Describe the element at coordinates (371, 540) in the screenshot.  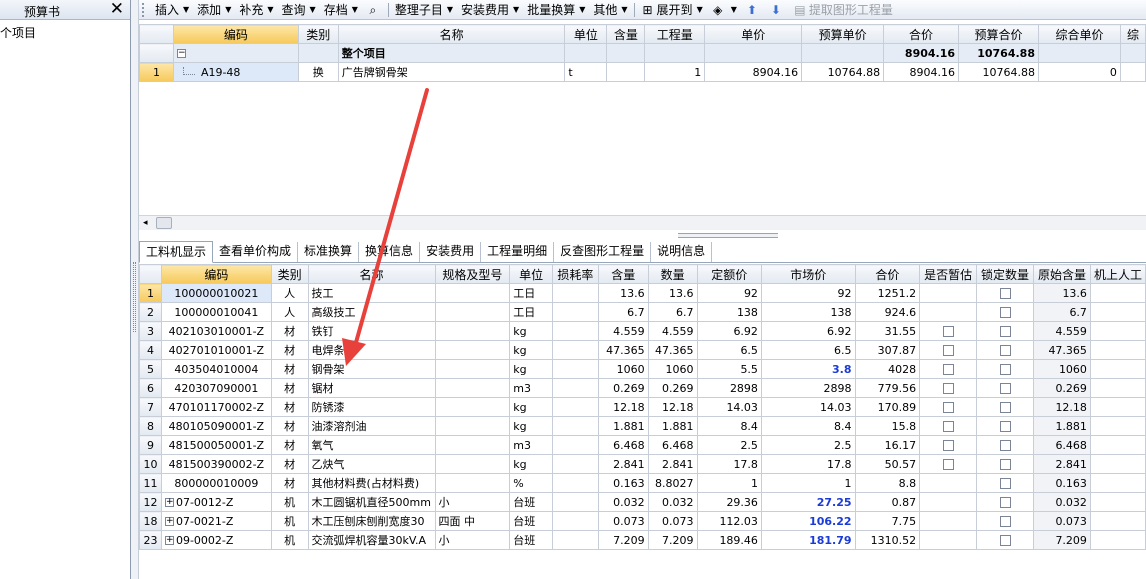
I see `name-cell: 交流弧焊机容量30kV.A` at that location.